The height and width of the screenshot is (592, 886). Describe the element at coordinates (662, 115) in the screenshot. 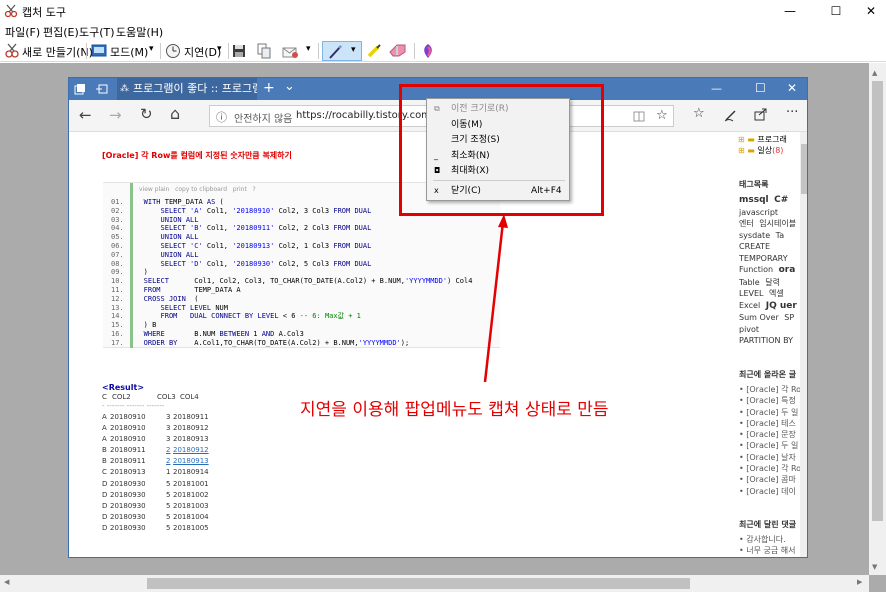

I see `favorite-star-icon: ☆` at that location.